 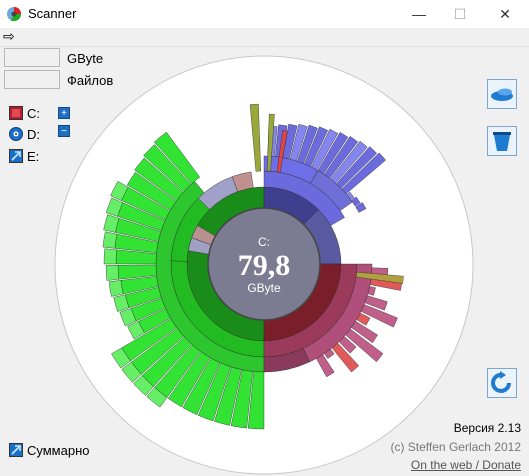 I want to click on zoom-icon, so click(x=502, y=94).